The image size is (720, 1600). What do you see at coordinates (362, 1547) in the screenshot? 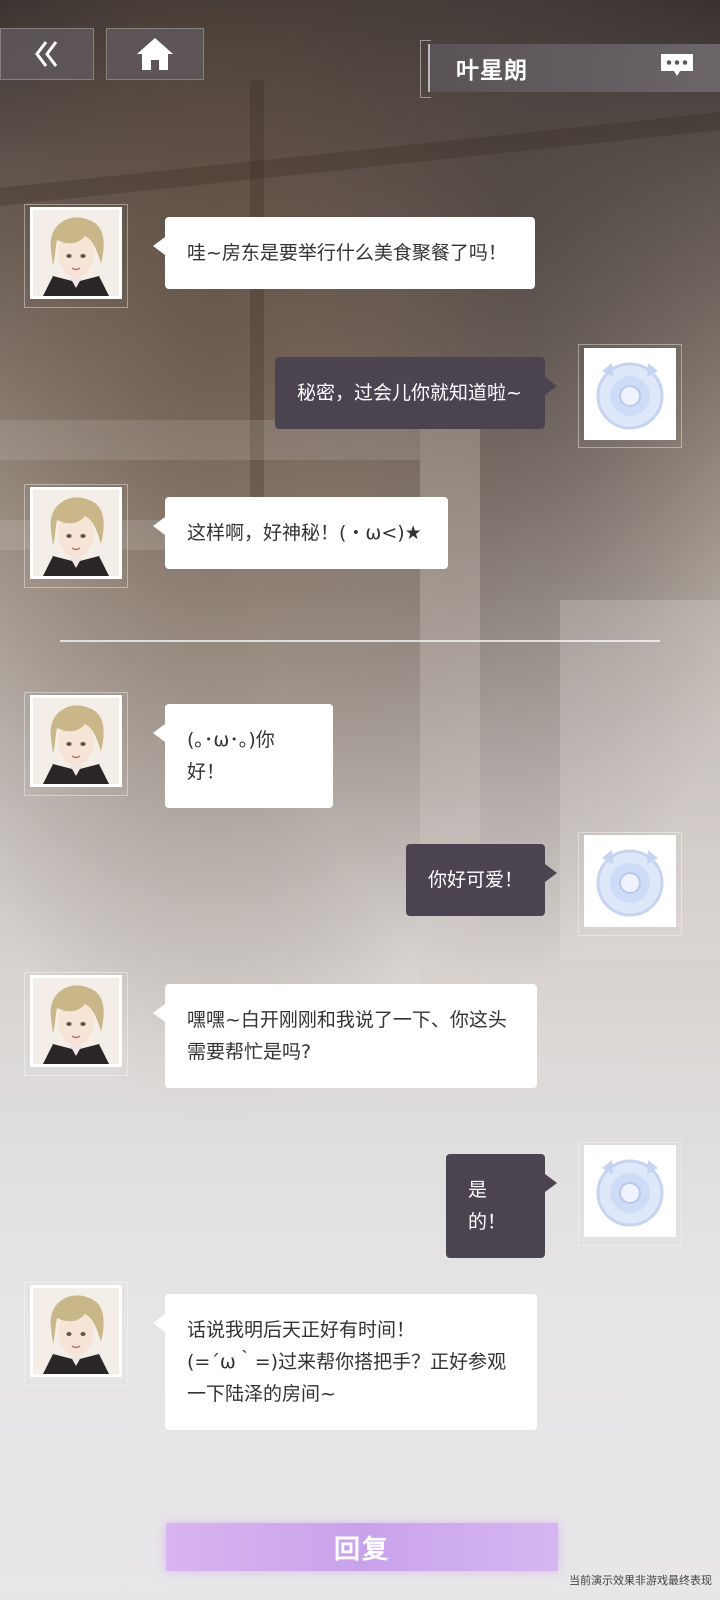
I see `reply-button: 回复` at bounding box center [362, 1547].